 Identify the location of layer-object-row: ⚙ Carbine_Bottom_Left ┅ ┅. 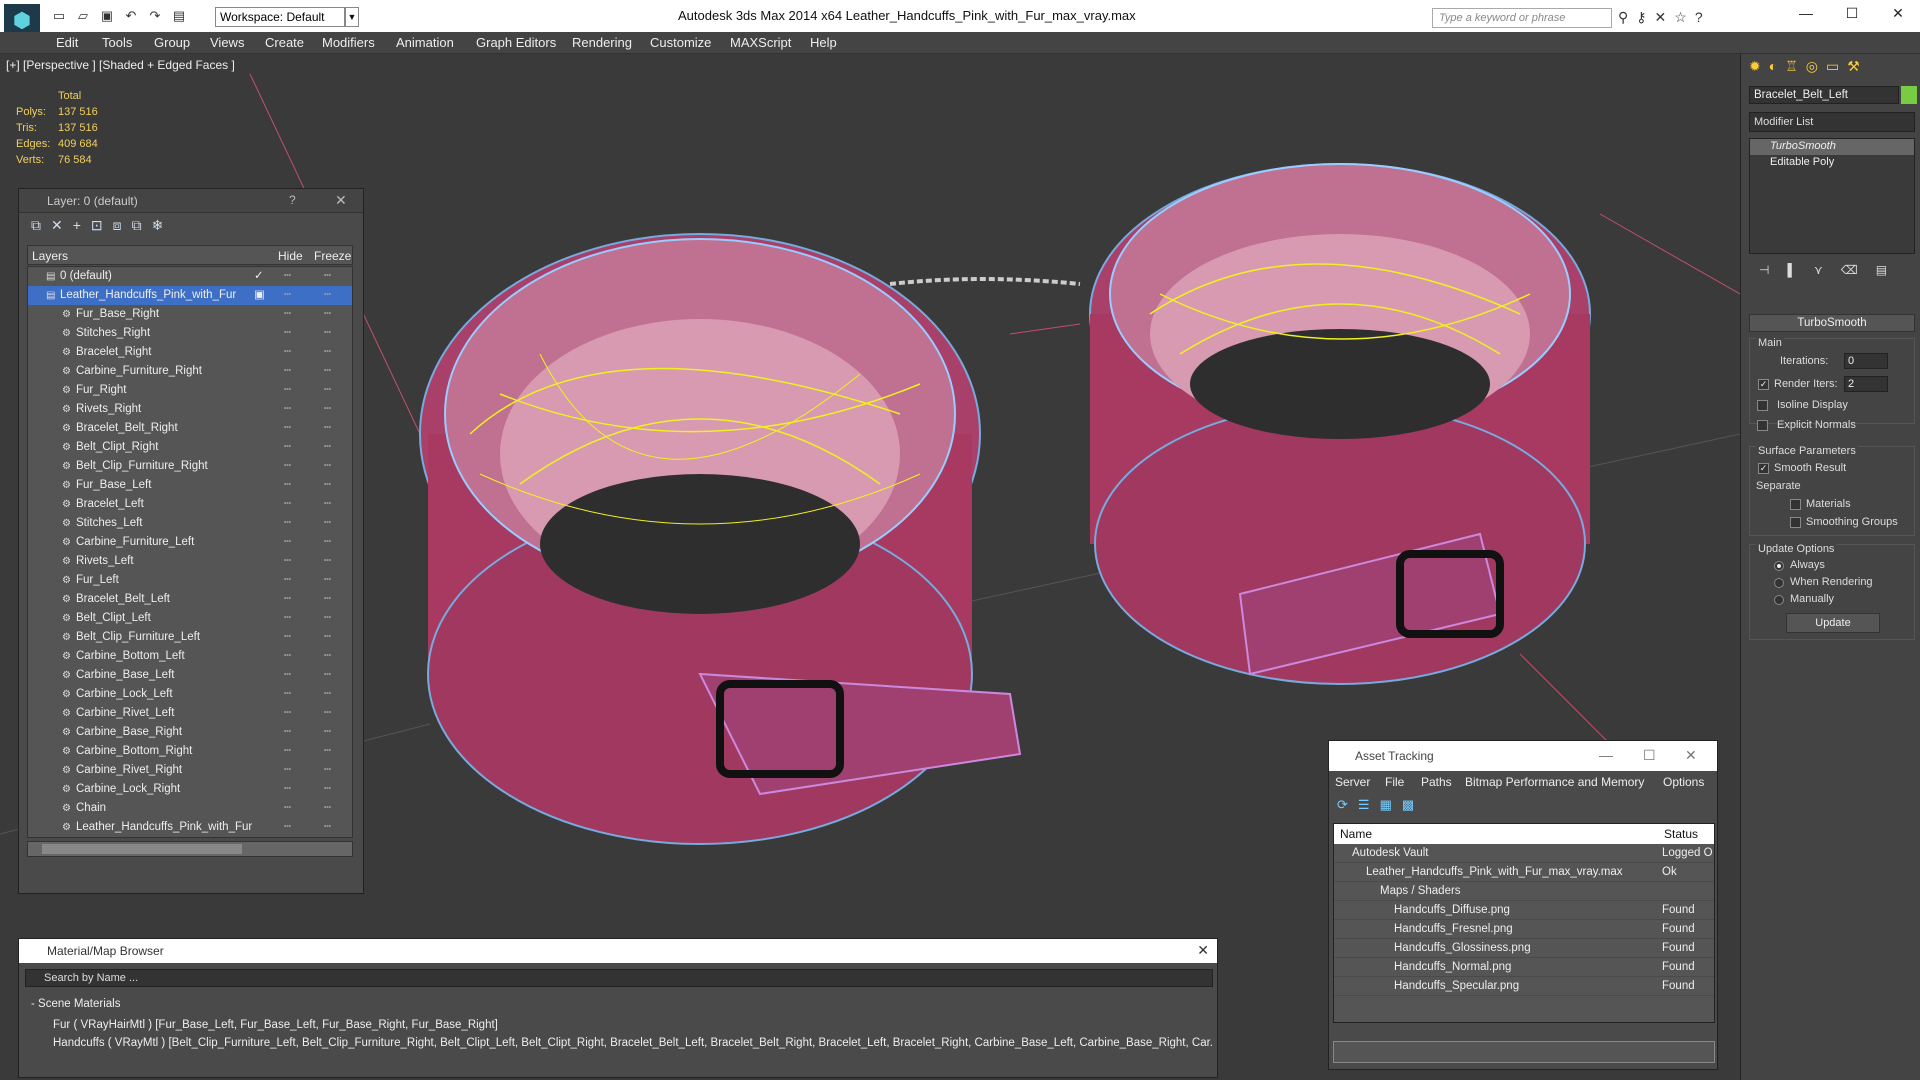
(190, 656).